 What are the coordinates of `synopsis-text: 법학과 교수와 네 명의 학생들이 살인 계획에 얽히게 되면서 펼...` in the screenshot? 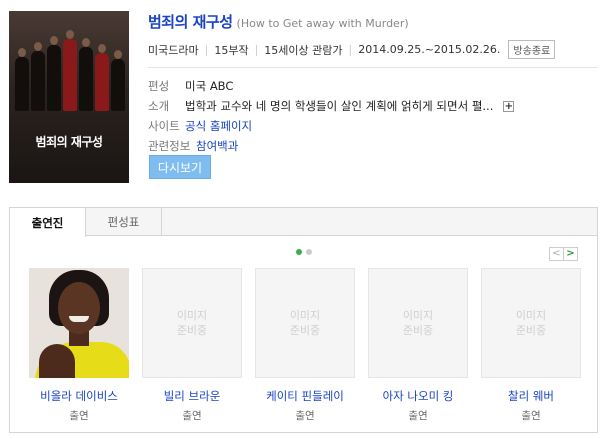 It's located at (339, 106).